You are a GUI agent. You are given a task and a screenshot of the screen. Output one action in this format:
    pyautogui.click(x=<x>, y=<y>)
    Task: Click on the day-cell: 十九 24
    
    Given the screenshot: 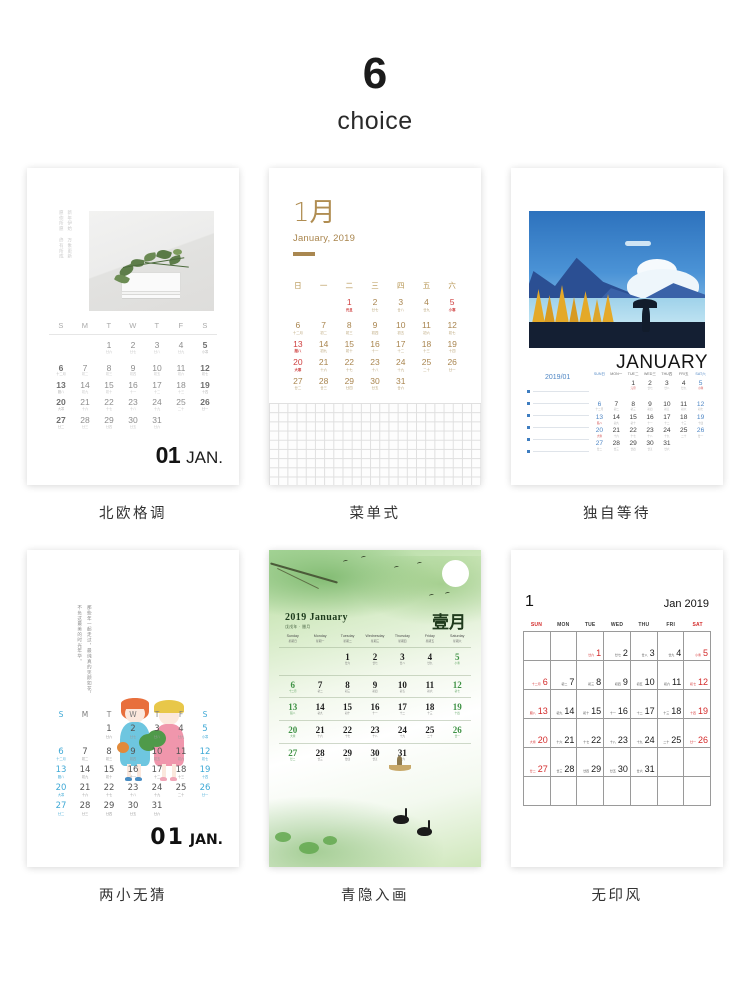 What is the action you would take?
    pyautogui.click(x=644, y=733)
    